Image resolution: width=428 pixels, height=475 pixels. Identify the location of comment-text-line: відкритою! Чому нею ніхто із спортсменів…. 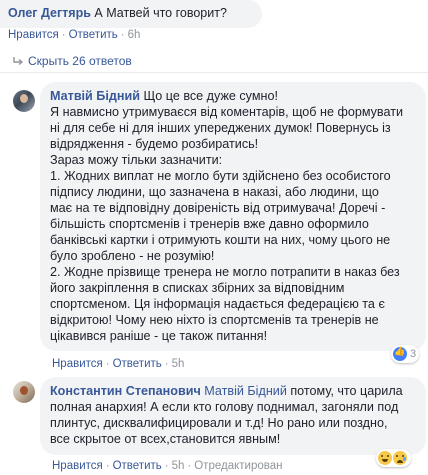
(214, 320).